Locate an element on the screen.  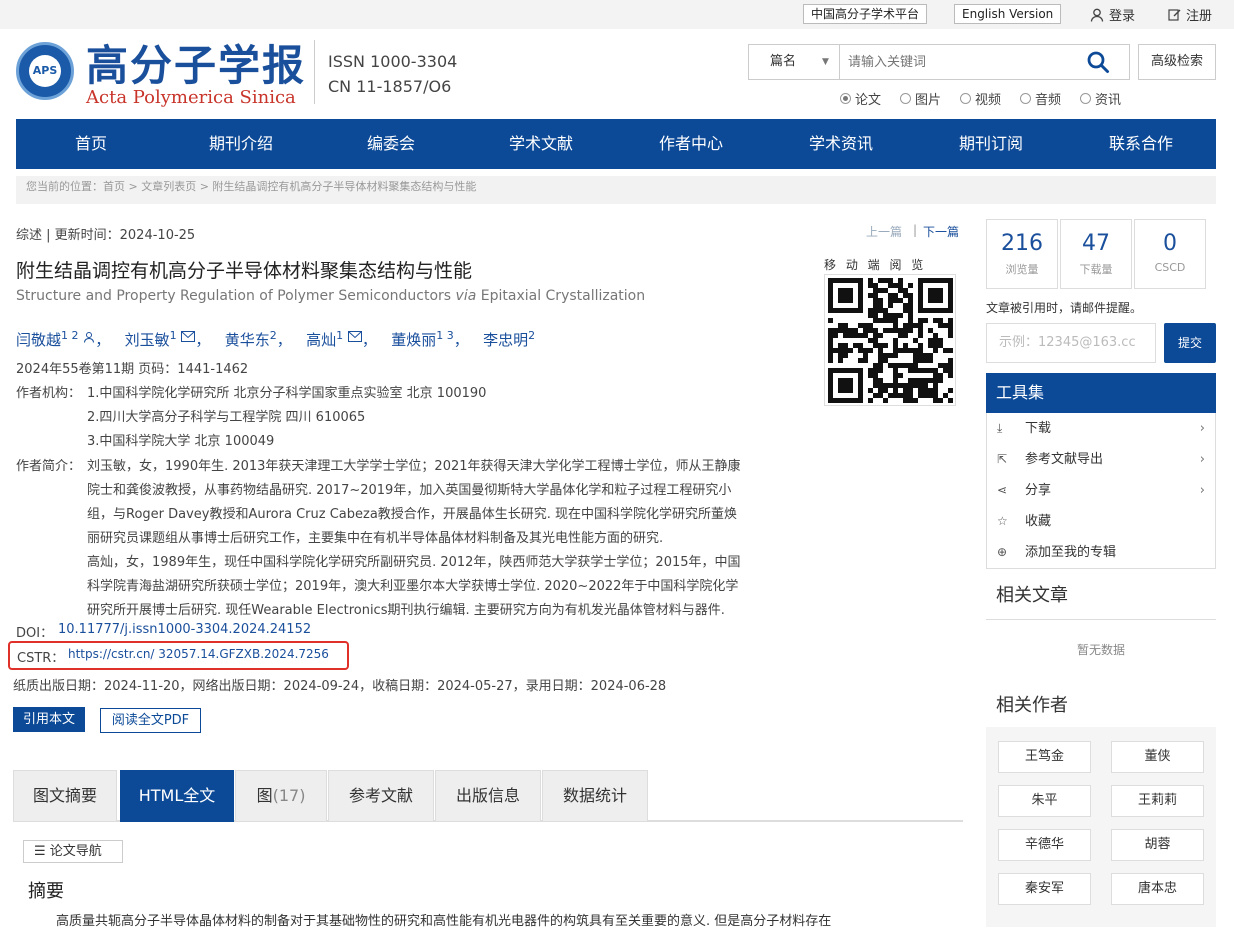
tool-label: 添加至我的专辑 is located at coordinates (1071, 552).